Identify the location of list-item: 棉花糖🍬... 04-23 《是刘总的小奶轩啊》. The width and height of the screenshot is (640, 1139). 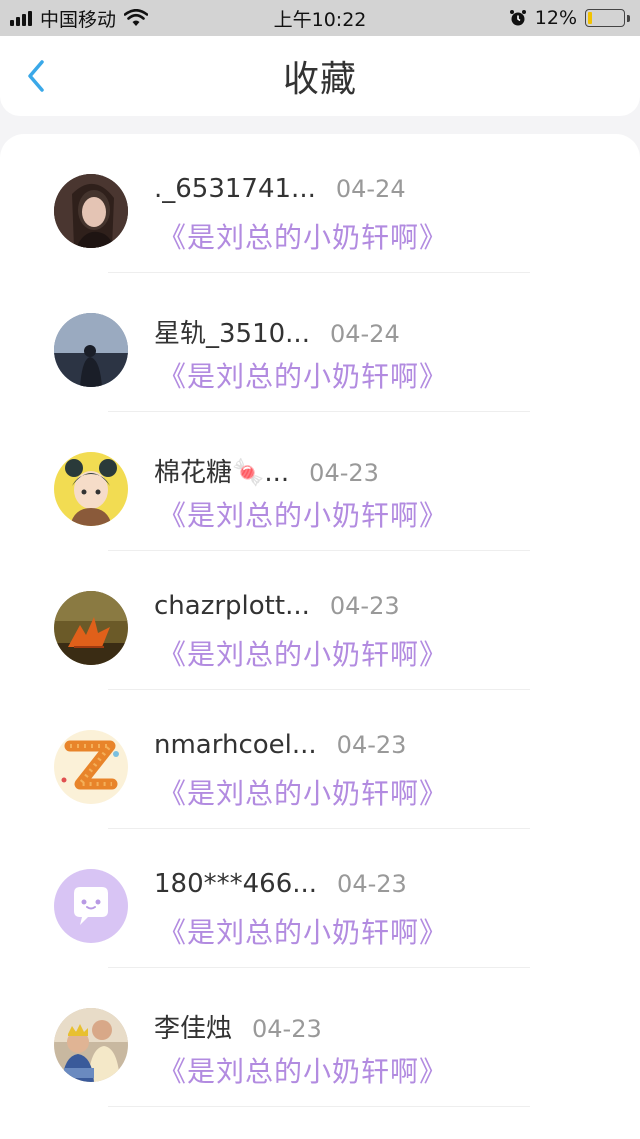
(320, 481).